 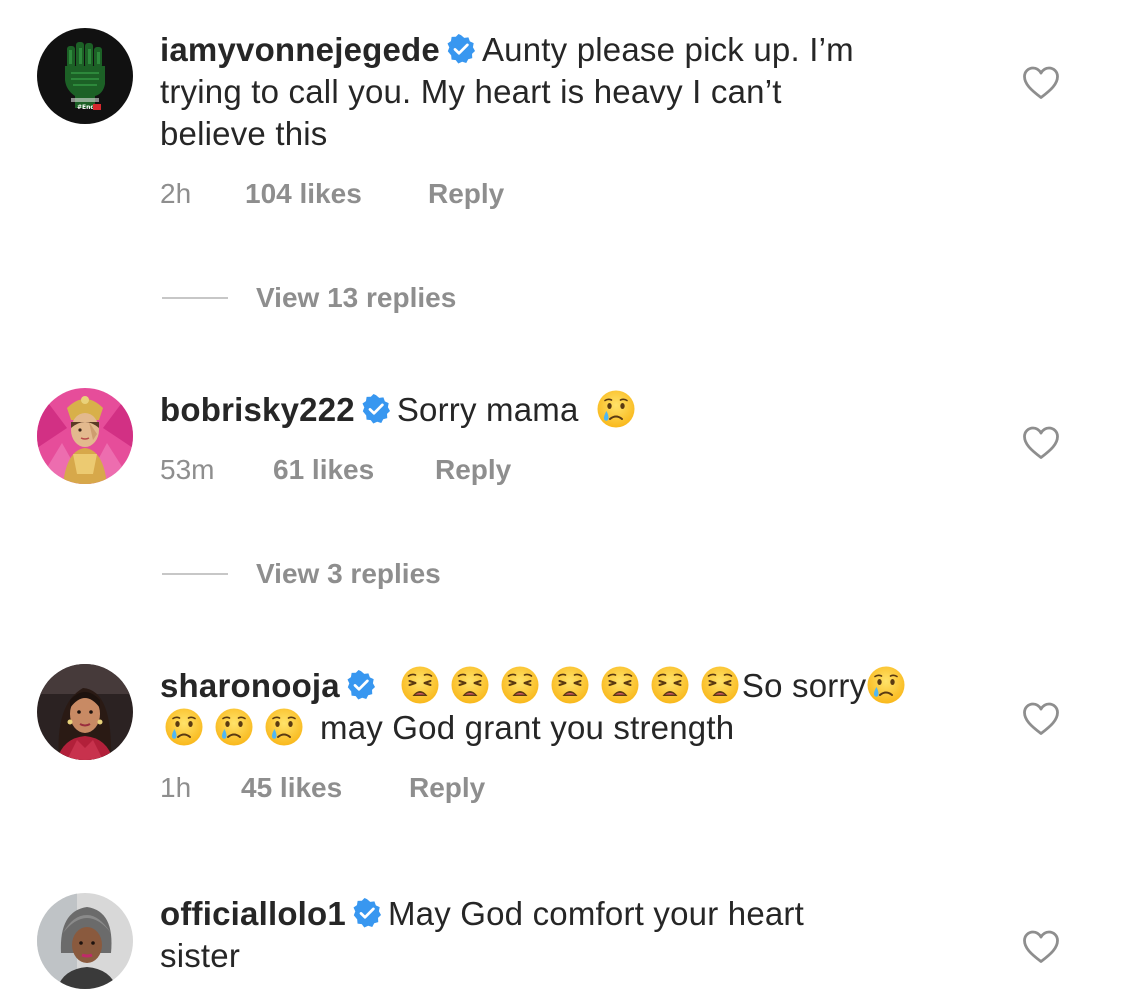 What do you see at coordinates (176, 787) in the screenshot?
I see `comment-time: 1h` at bounding box center [176, 787].